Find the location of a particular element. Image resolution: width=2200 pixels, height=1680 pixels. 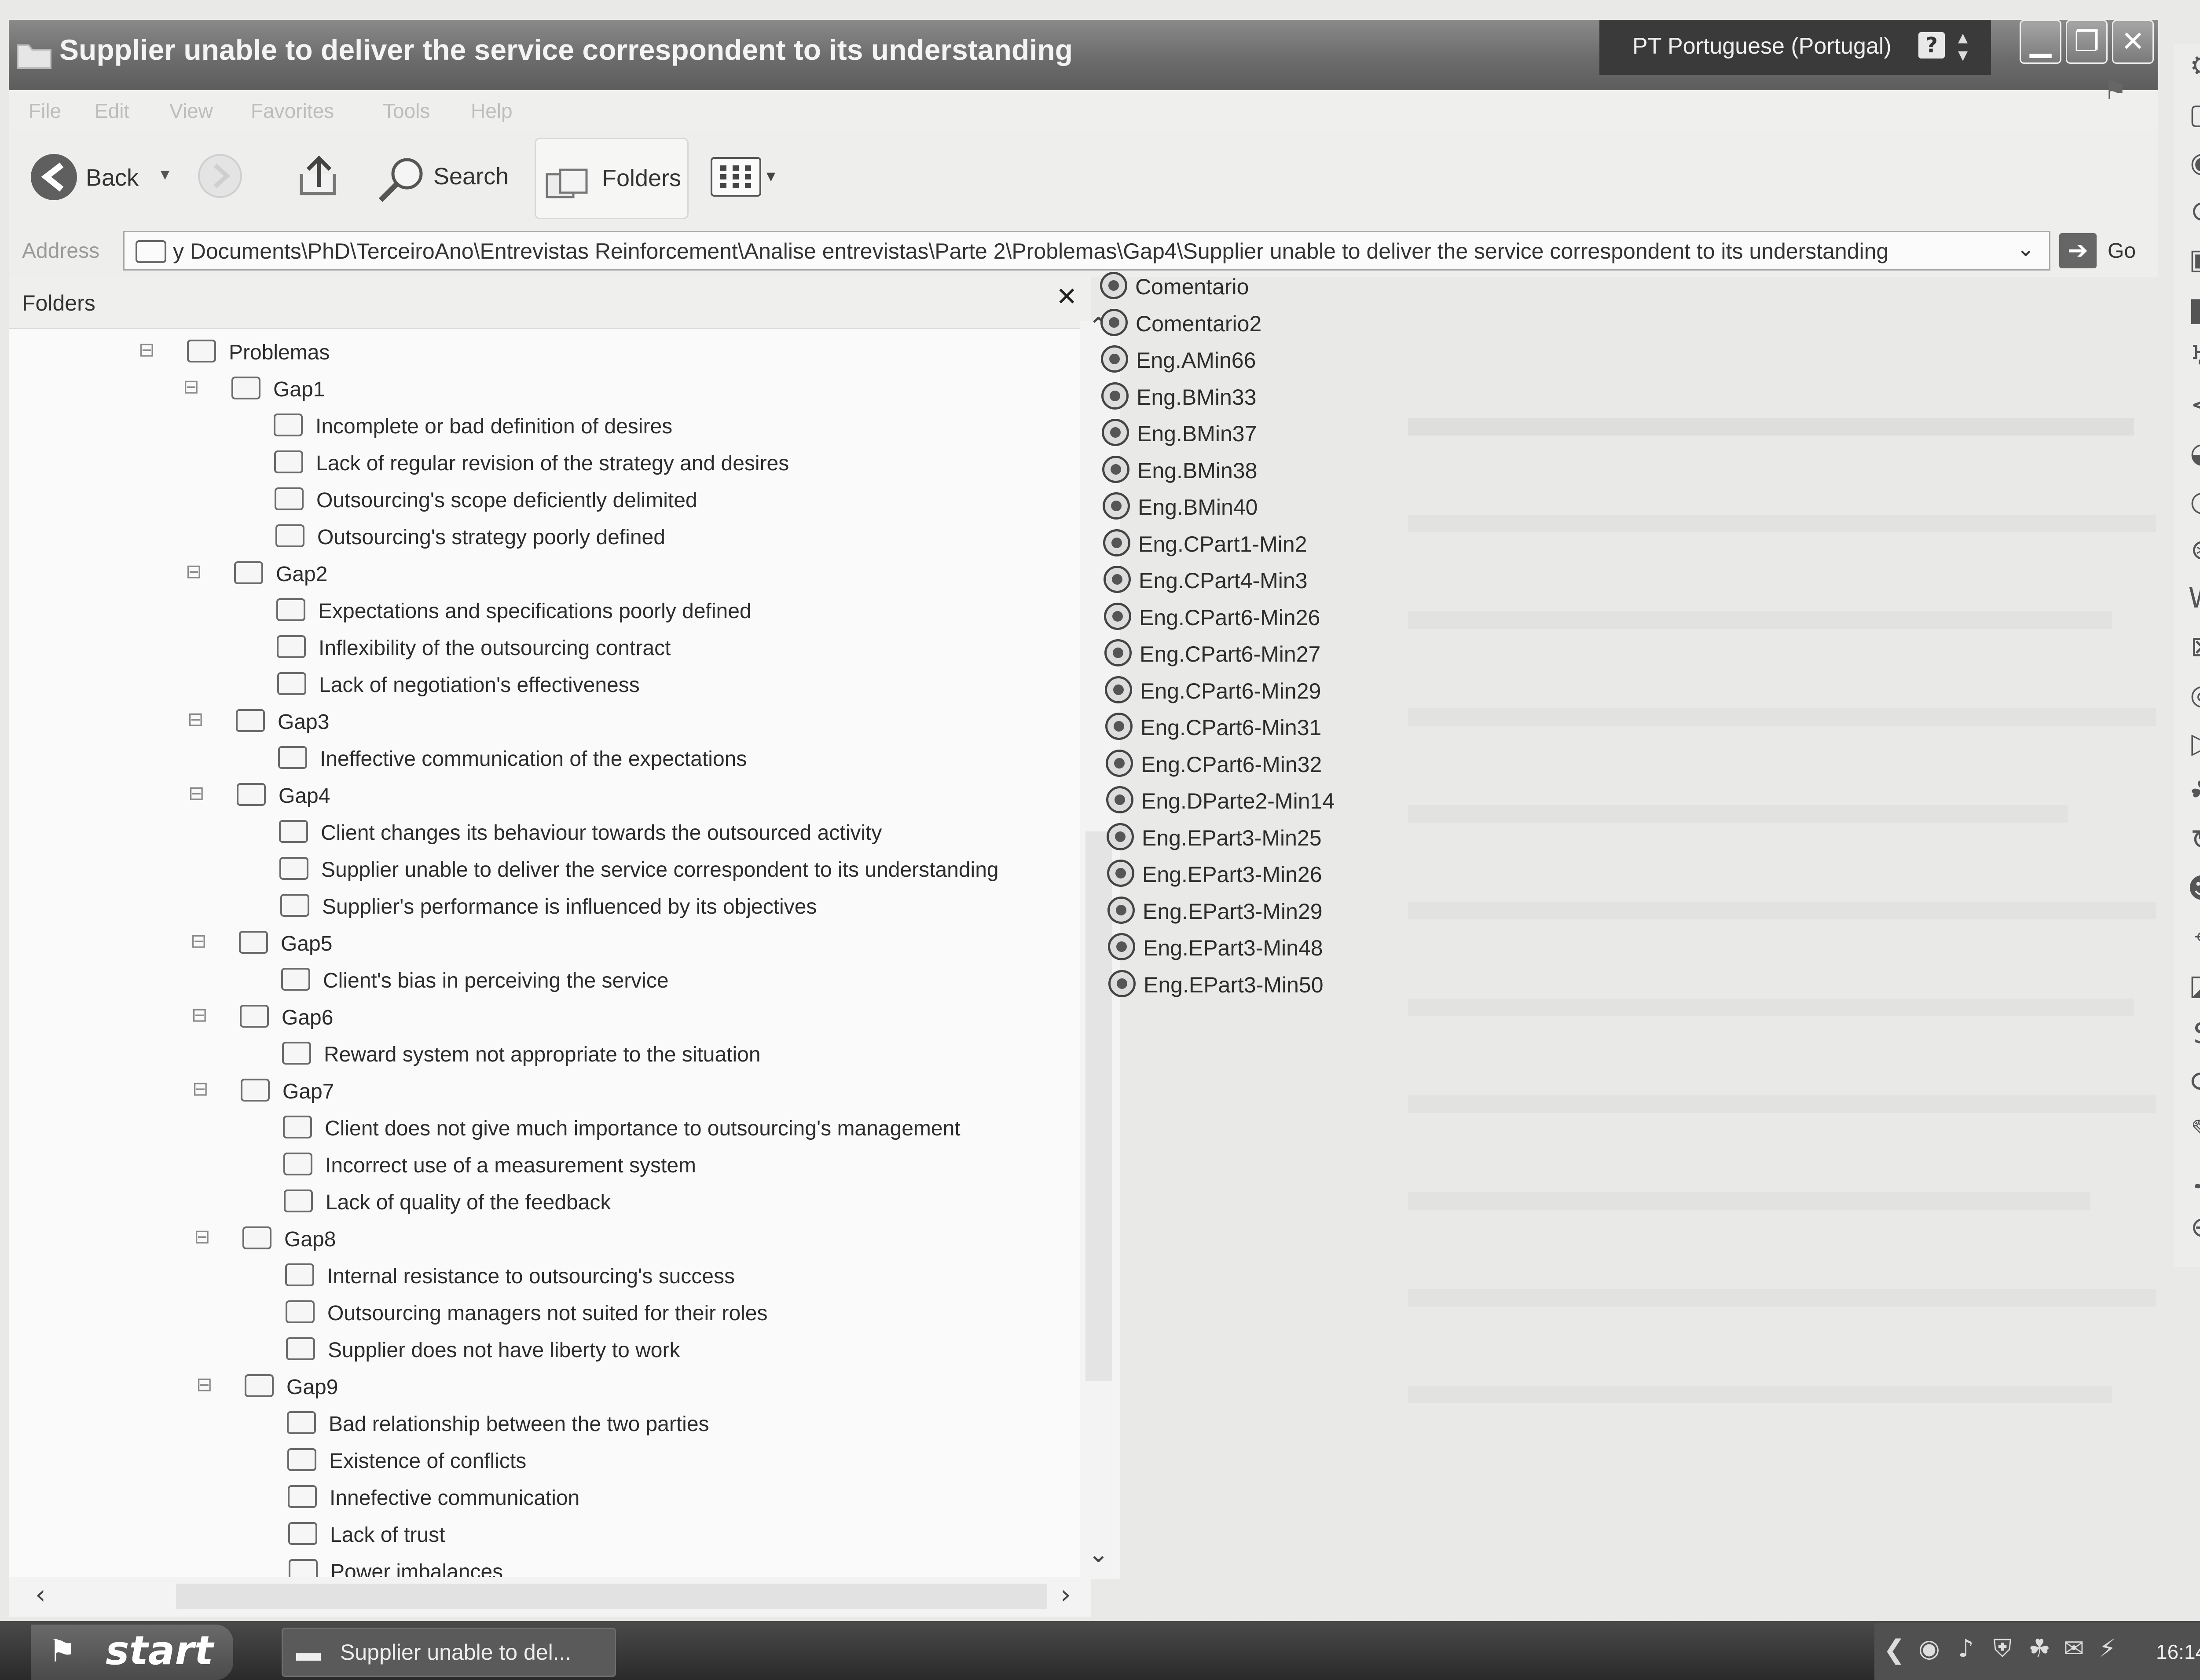

settings-icon: ⊛ is located at coordinates (2193, 549).